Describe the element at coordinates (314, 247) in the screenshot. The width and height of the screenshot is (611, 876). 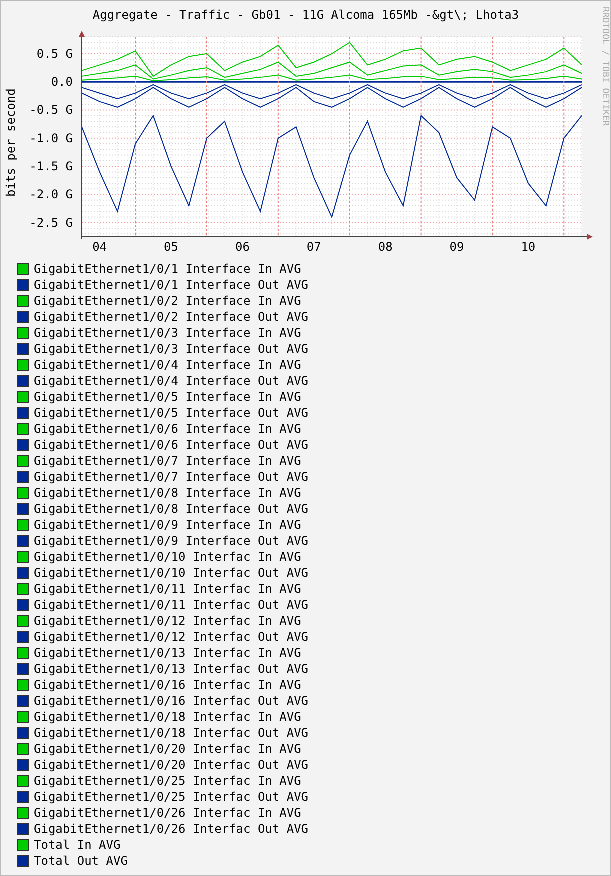
I see `x-tick-label: 07` at that location.